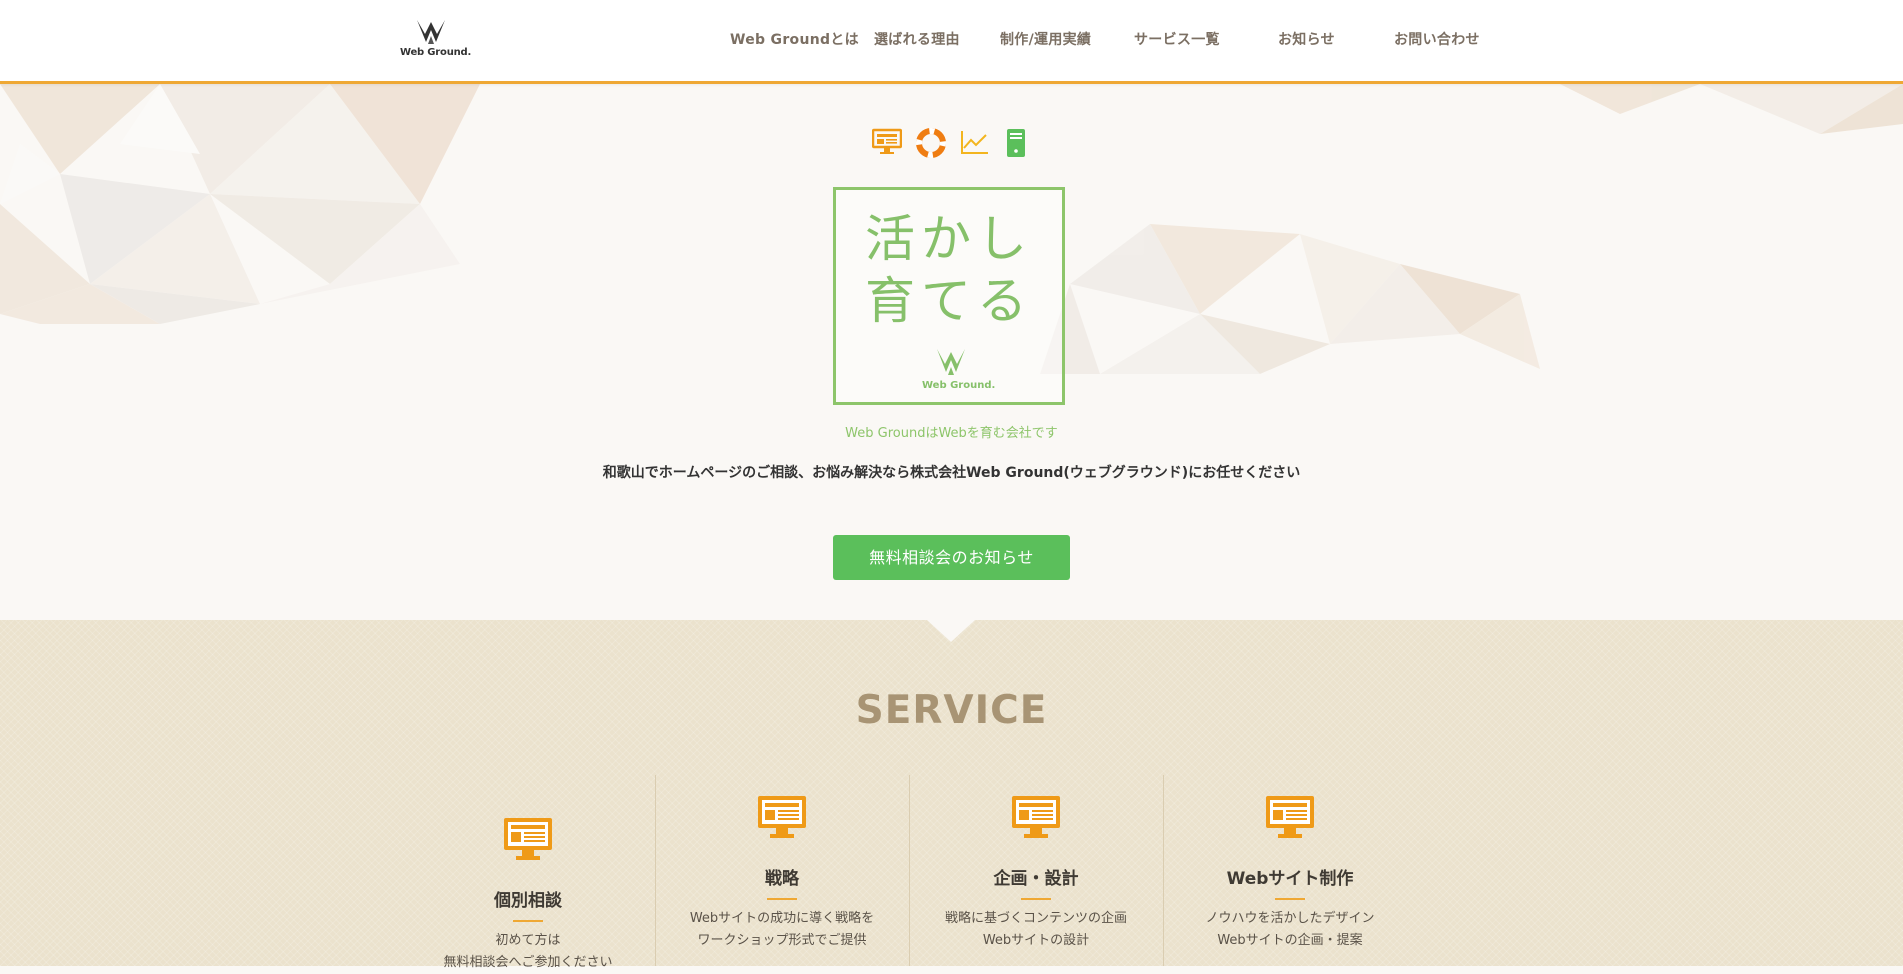 The height and width of the screenshot is (974, 1903). What do you see at coordinates (1306, 39) in the screenshot?
I see `nav-item-news: お知らせ` at bounding box center [1306, 39].